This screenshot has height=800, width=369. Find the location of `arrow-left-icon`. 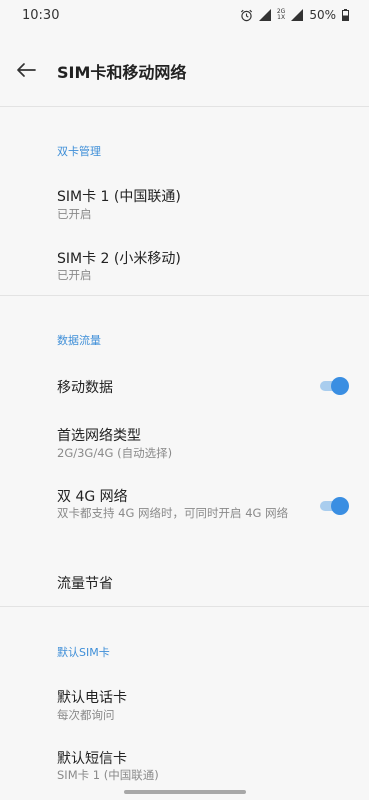

arrow-left-icon is located at coordinates (26, 70).